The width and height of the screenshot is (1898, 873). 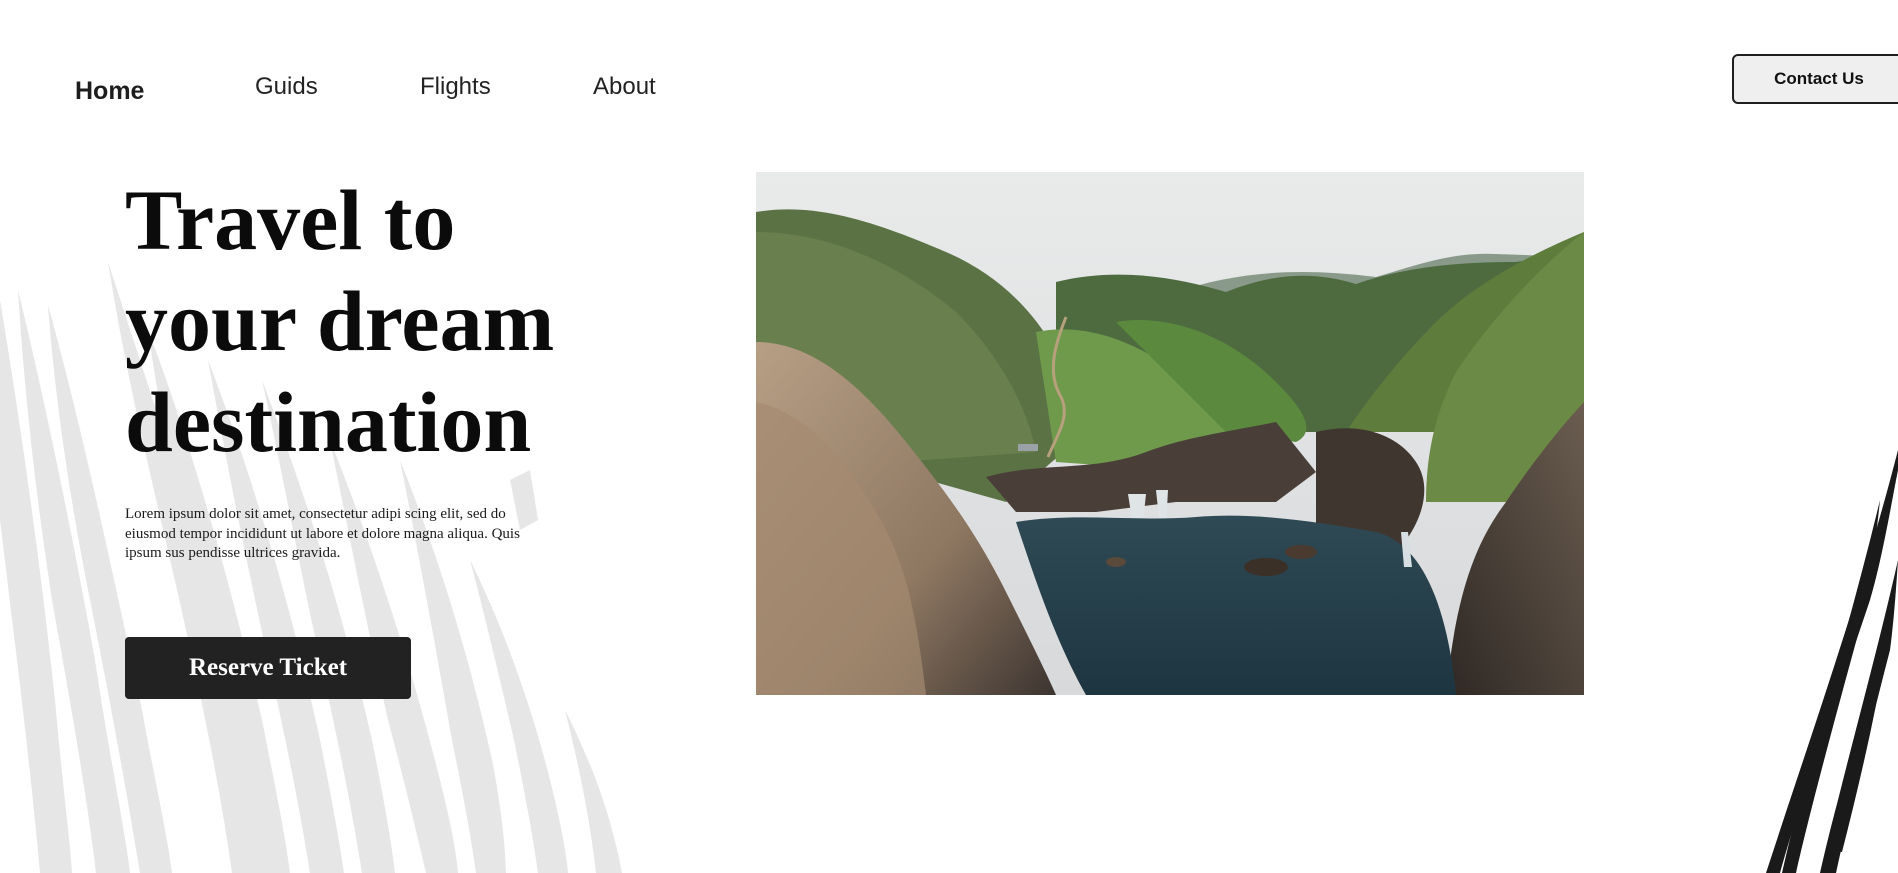 I want to click on contact-us-button: Contact Us, so click(x=1815, y=79).